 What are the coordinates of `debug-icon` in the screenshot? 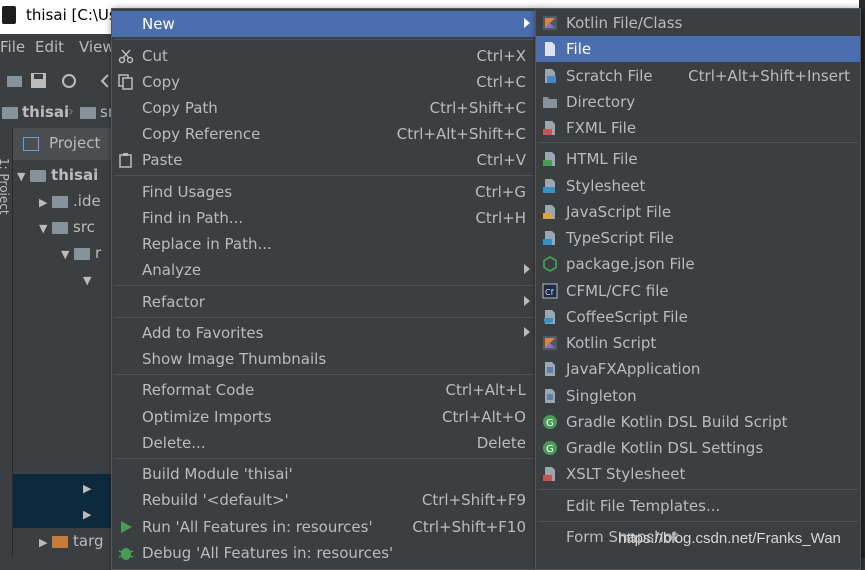 It's located at (126, 554).